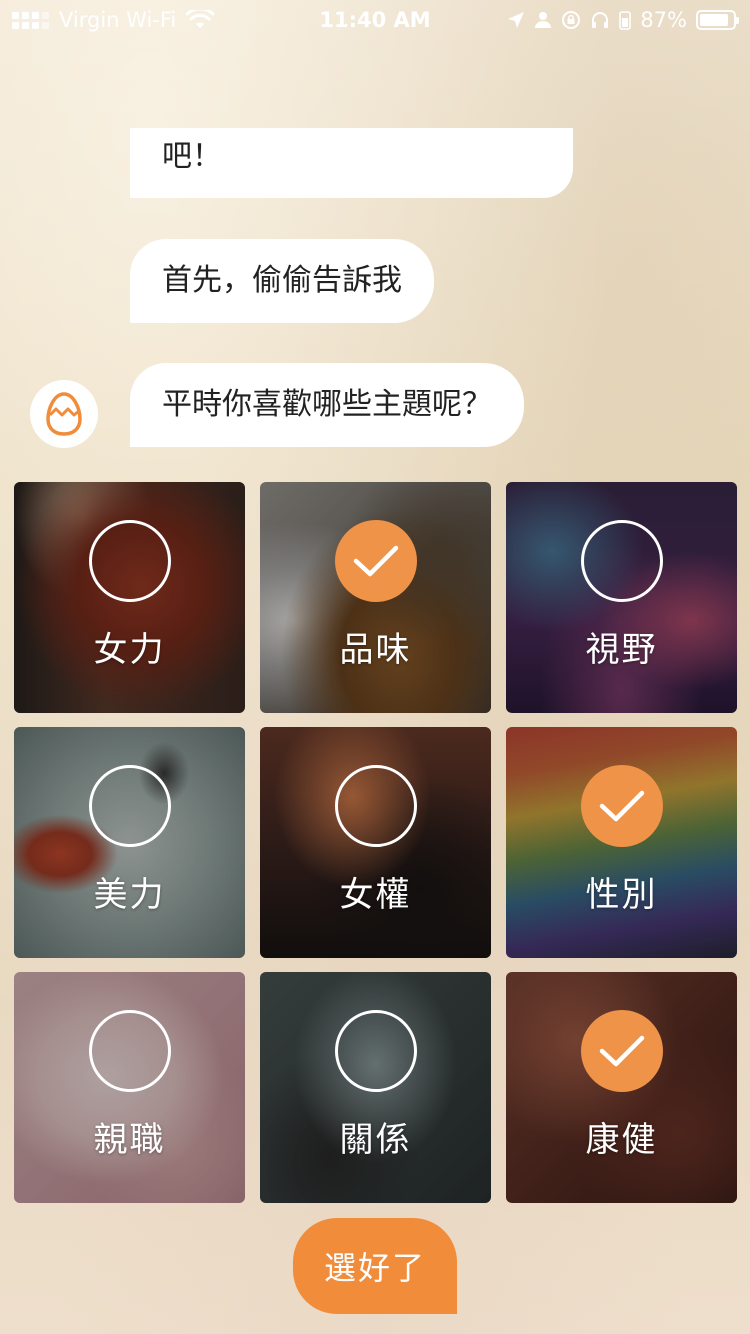 This screenshot has width=750, height=1334. I want to click on topic-label: 性別, so click(621, 895).